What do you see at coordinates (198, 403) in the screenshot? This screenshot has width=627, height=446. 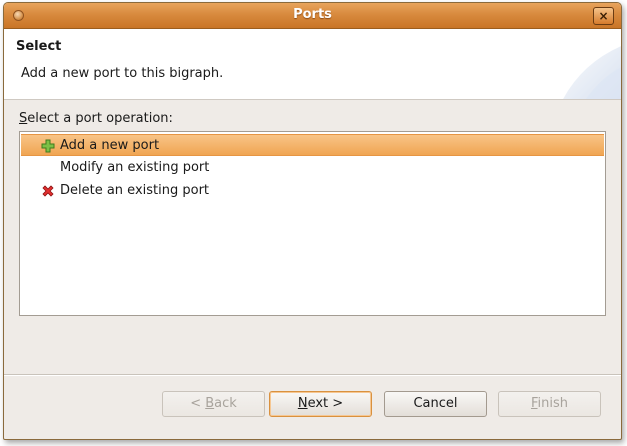 I see `back-prefix: <` at bounding box center [198, 403].